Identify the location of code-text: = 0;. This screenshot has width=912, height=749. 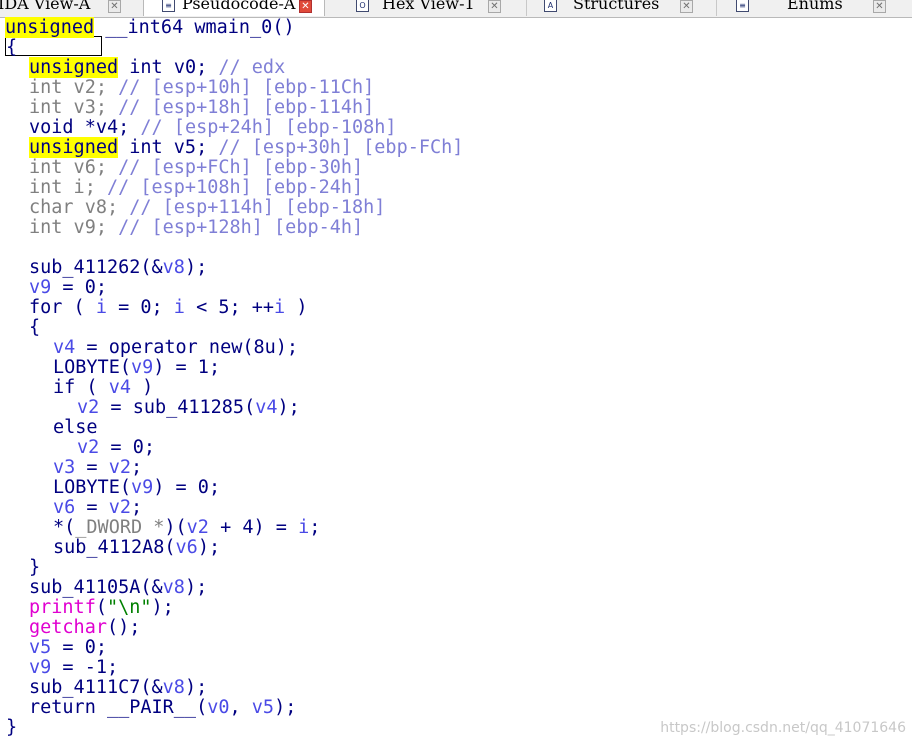
(140, 307).